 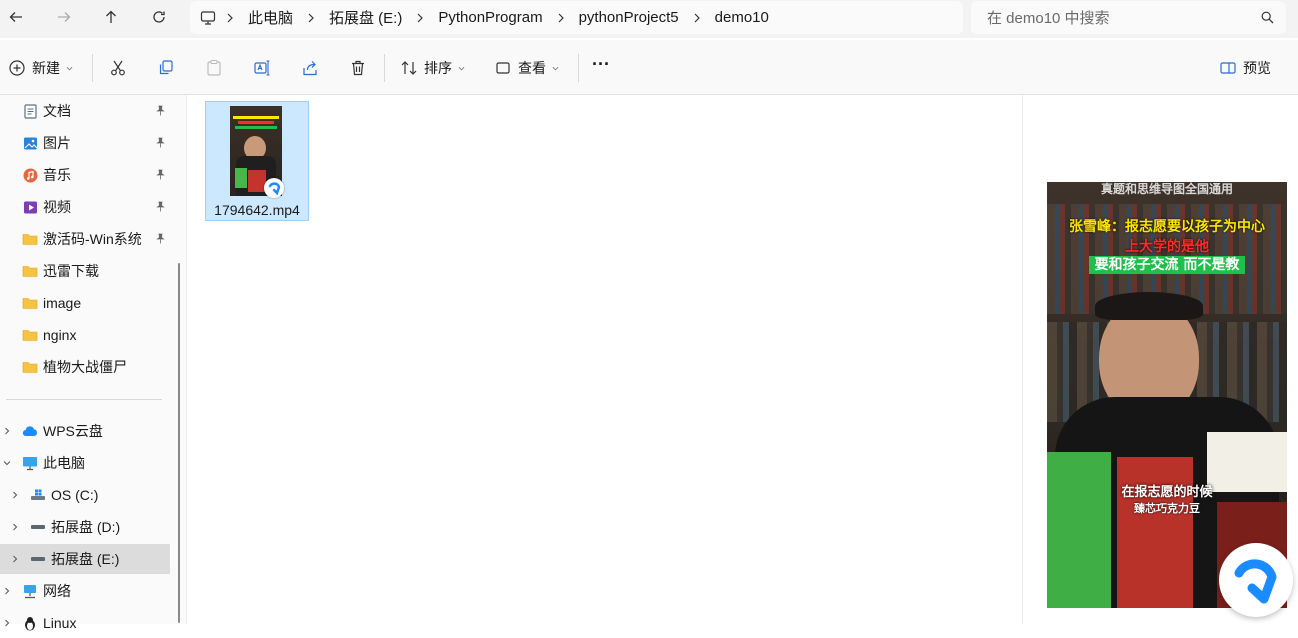 I want to click on breadcrumb-item-drive-e: 拓展盘 (E:), so click(x=365, y=17).